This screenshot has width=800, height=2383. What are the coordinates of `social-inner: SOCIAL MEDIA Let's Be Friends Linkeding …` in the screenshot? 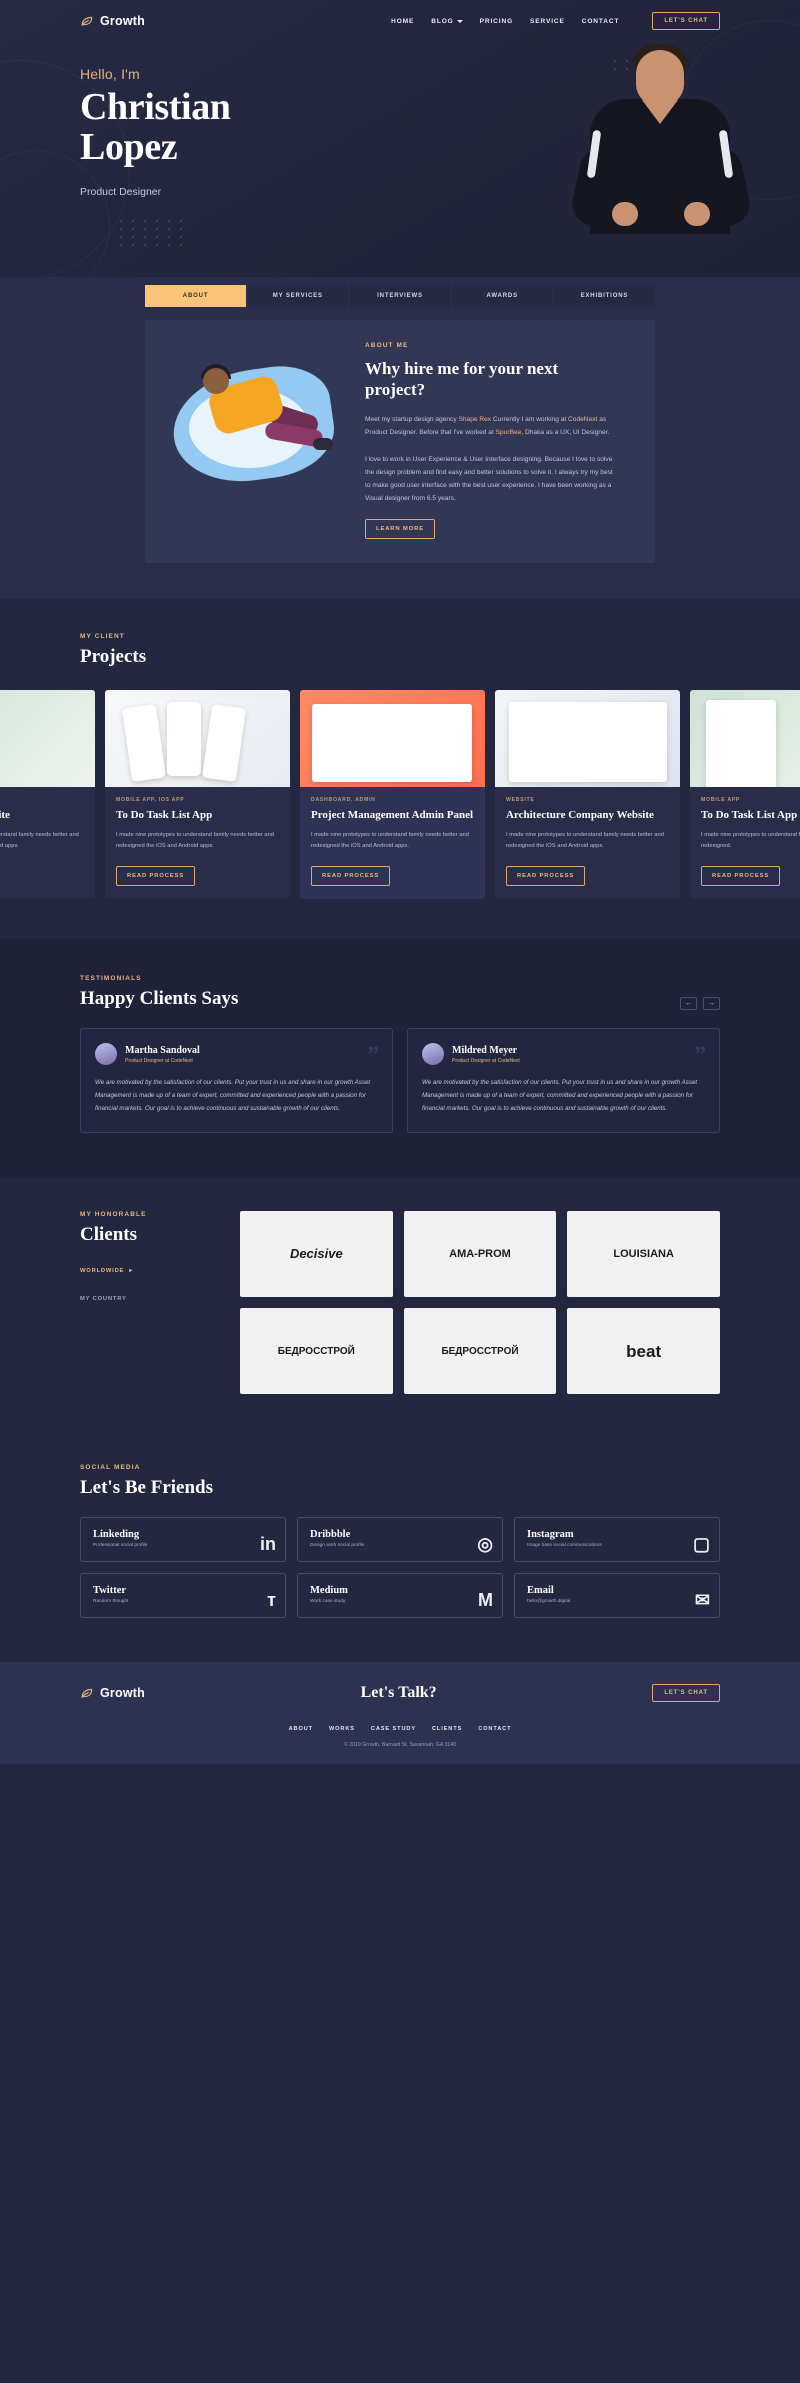 It's located at (400, 1541).